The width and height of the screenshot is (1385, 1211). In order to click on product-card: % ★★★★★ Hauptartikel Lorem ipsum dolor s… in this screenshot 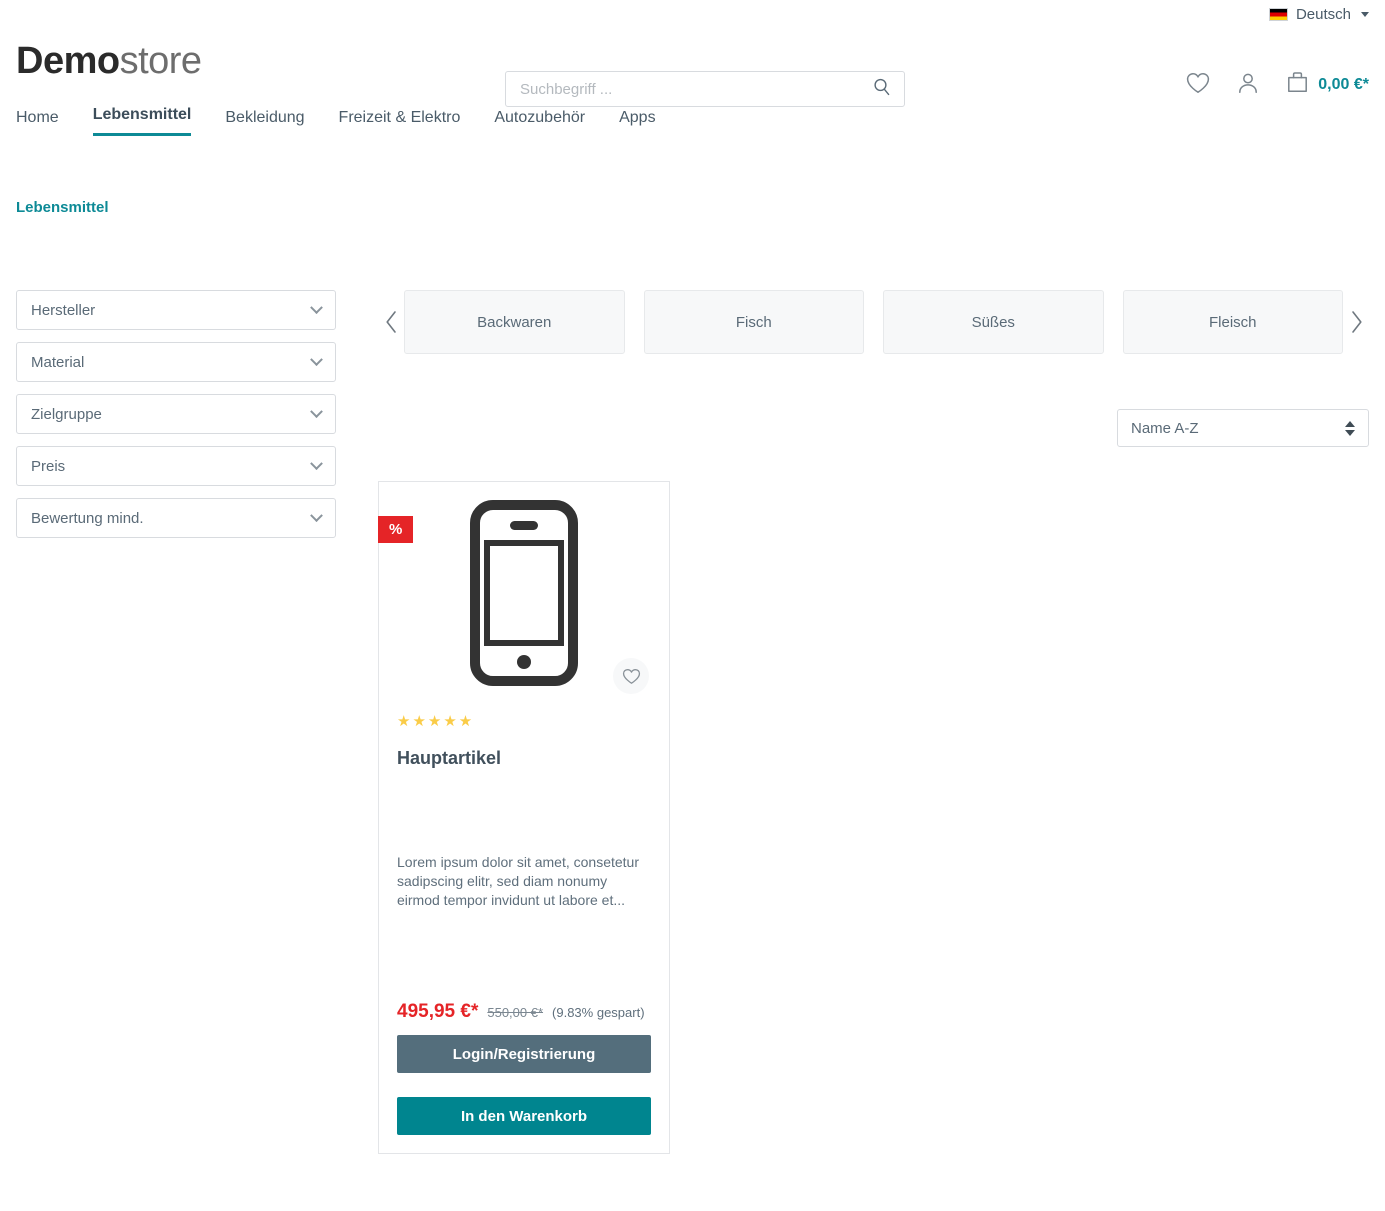, I will do `click(524, 817)`.